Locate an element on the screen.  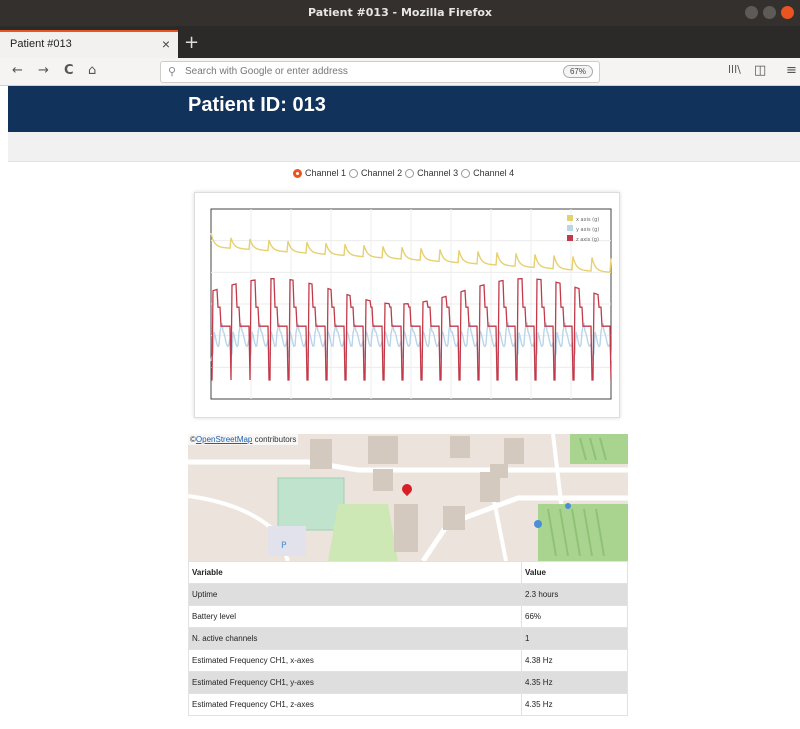
page-title: Patient ID: 013 is located at coordinates (257, 105).